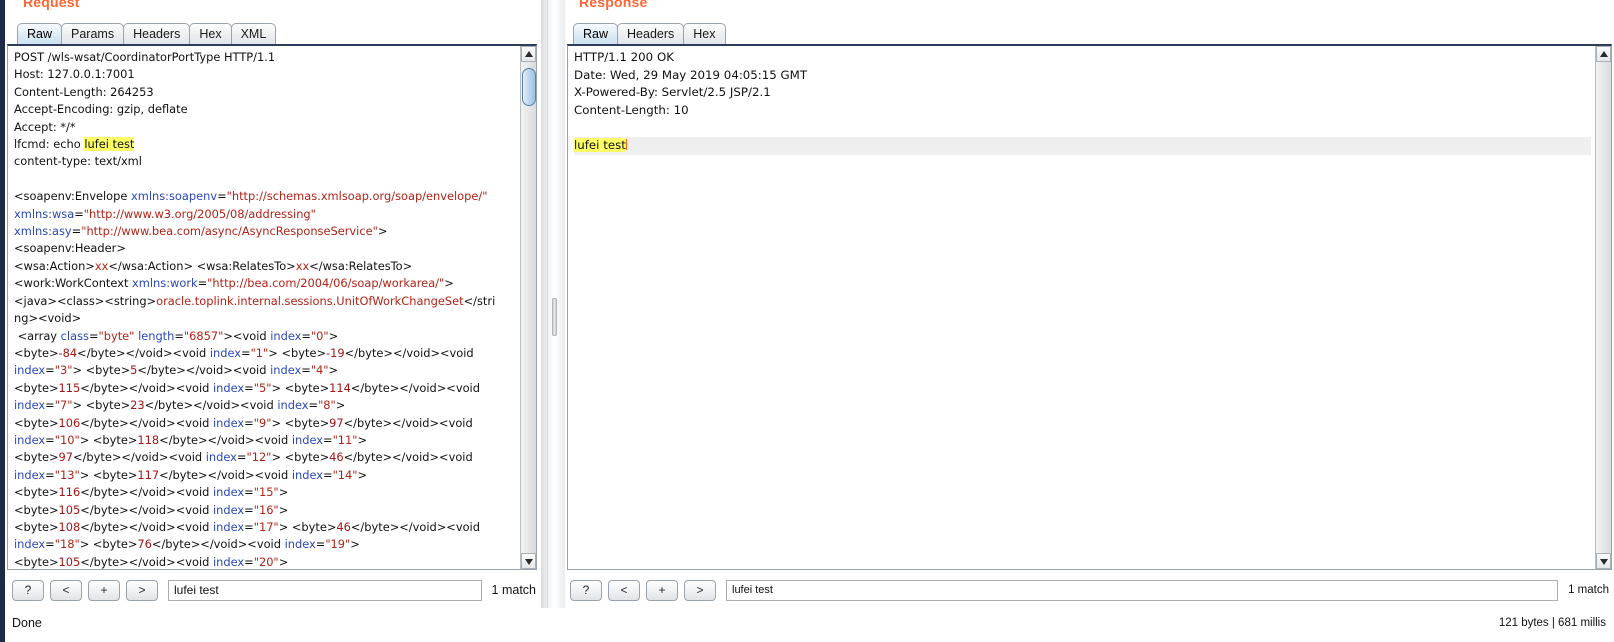 The width and height of the screenshot is (1614, 642). Describe the element at coordinates (662, 590) in the screenshot. I see `response-search-add-button: +` at that location.